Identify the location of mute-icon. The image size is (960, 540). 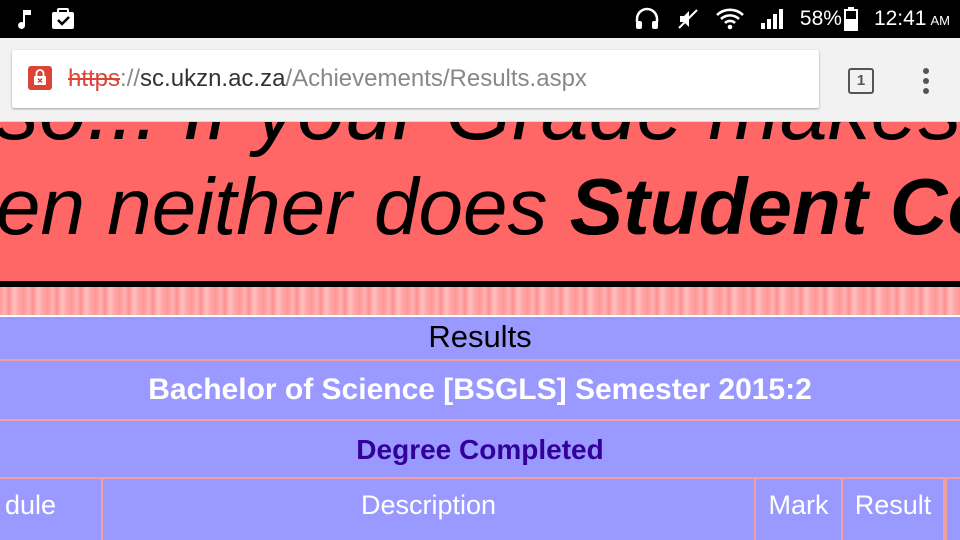
(688, 19).